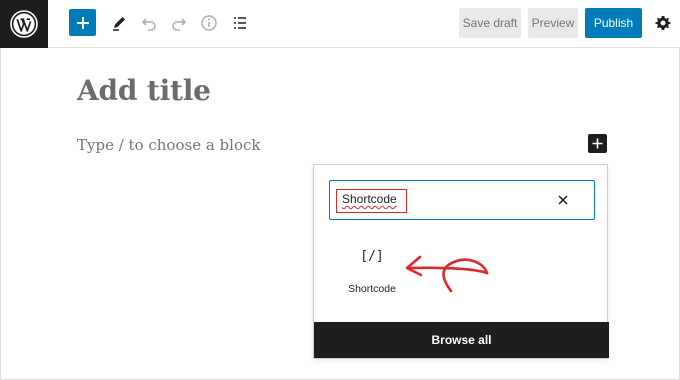  I want to click on list-view-icon, so click(240, 23).